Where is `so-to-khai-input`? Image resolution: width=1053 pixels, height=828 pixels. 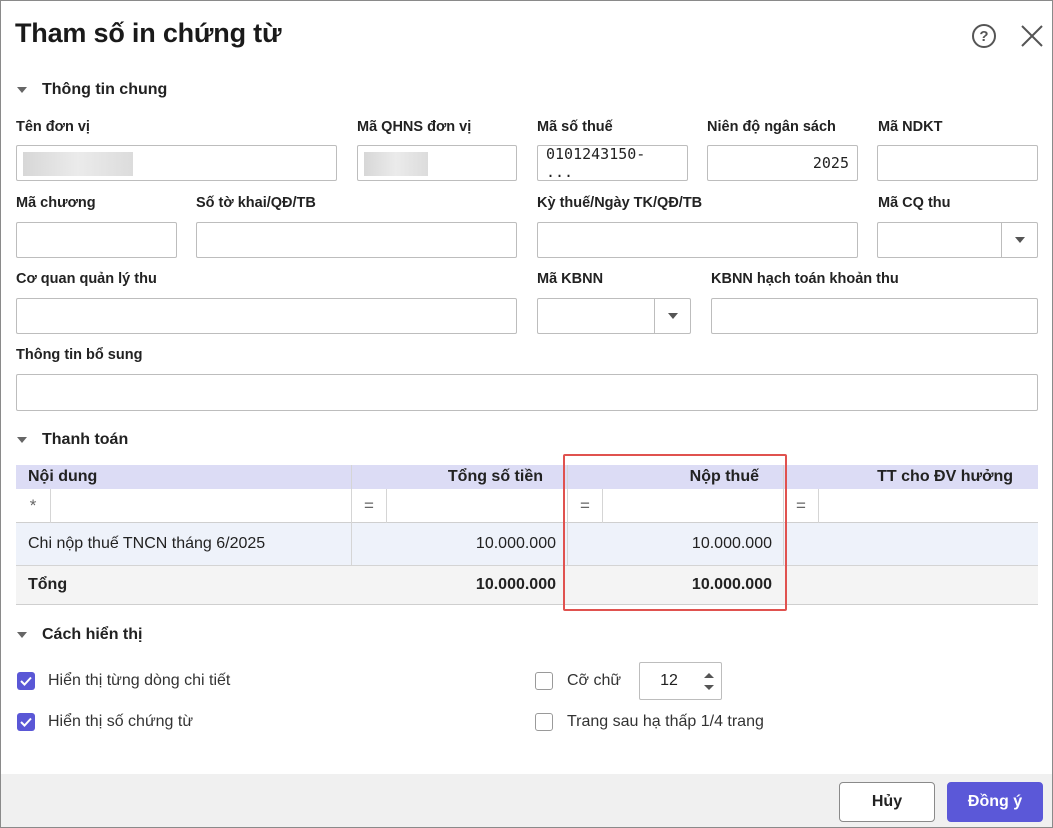
so-to-khai-input is located at coordinates (356, 240).